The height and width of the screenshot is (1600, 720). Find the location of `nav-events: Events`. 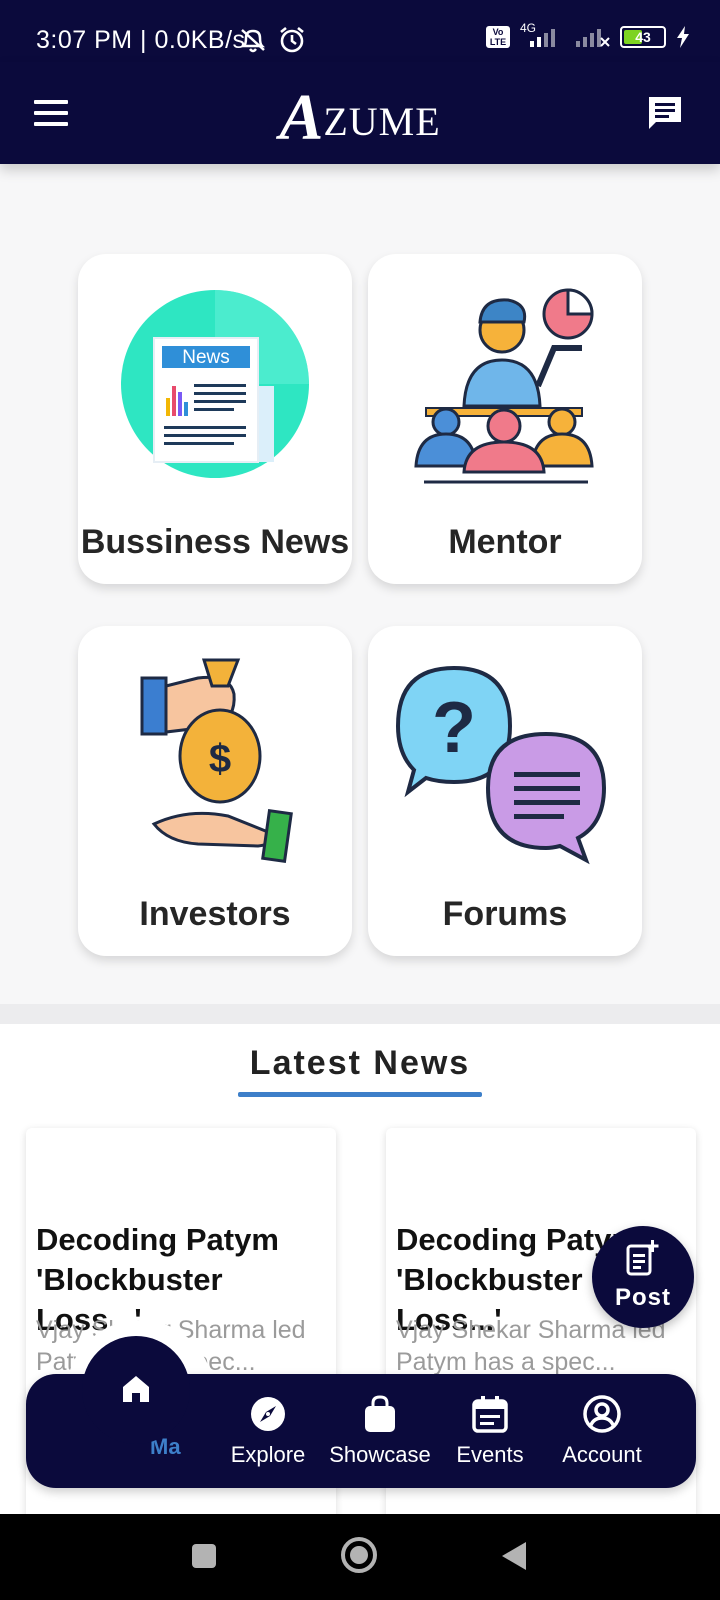

nav-events: Events is located at coordinates (490, 1431).